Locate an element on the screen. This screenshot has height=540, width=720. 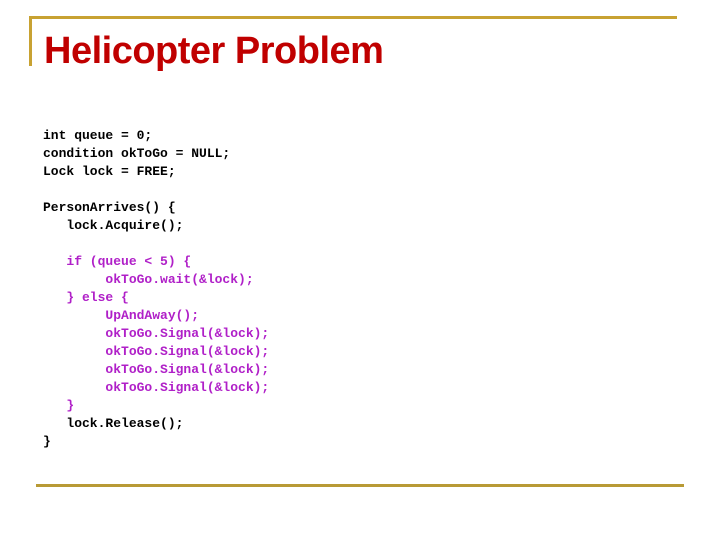
code-line: int queue = 0; is located at coordinates (98, 135).